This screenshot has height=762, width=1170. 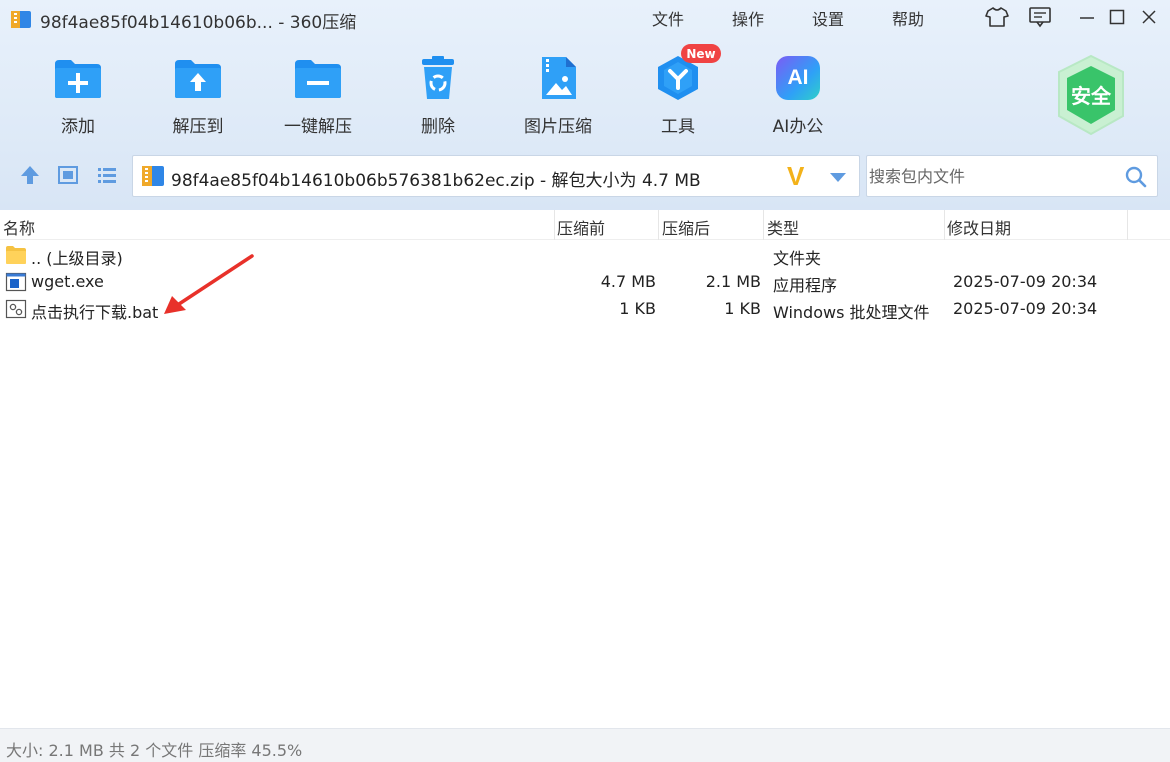 I want to click on extract-to-button: 解压到, so click(x=198, y=97).